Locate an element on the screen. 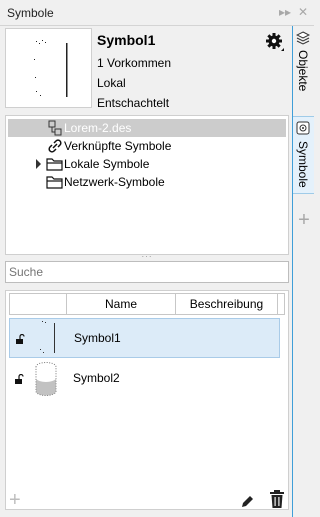  tree-item-label: Verknüpfte Symbole is located at coordinates (118, 146).